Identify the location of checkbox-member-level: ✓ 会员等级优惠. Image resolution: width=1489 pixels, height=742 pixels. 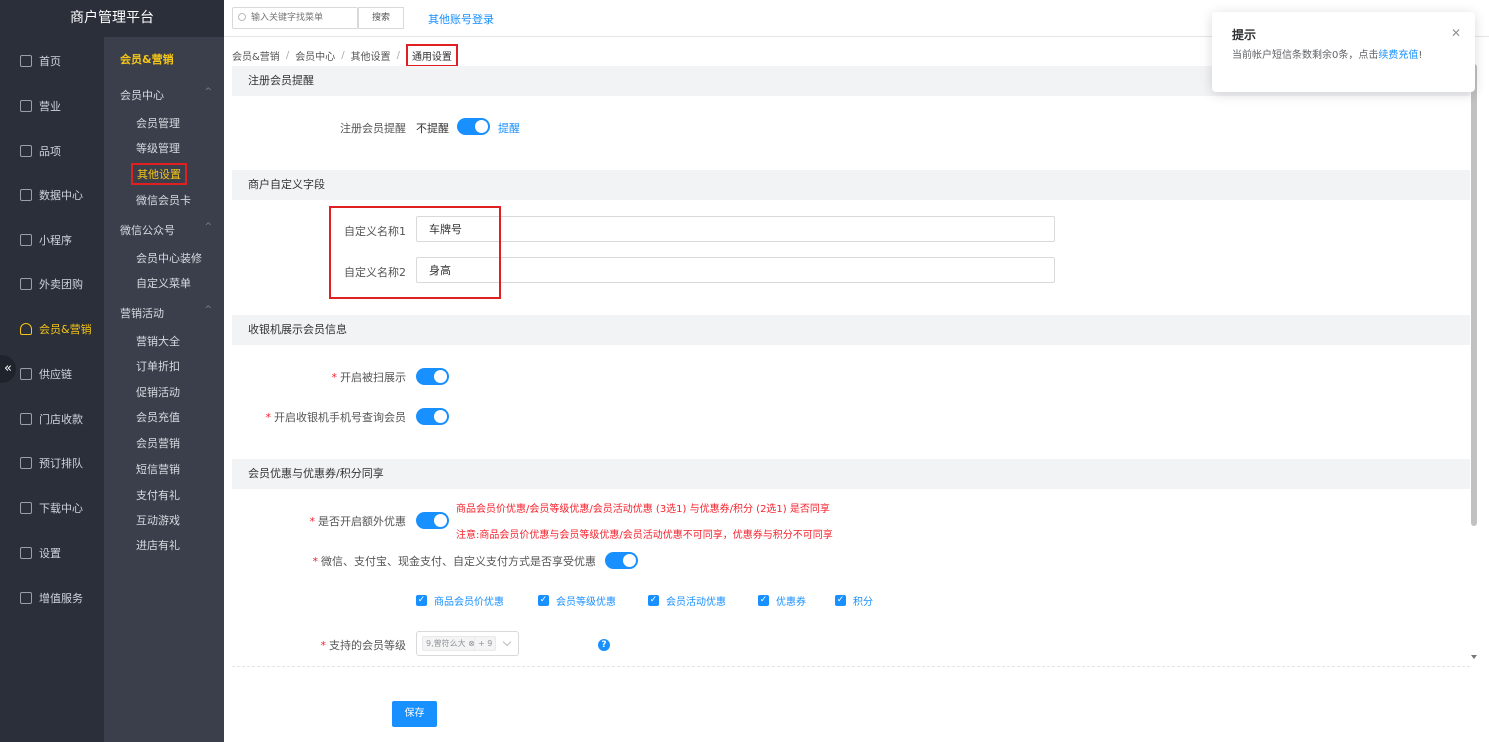
(577, 600).